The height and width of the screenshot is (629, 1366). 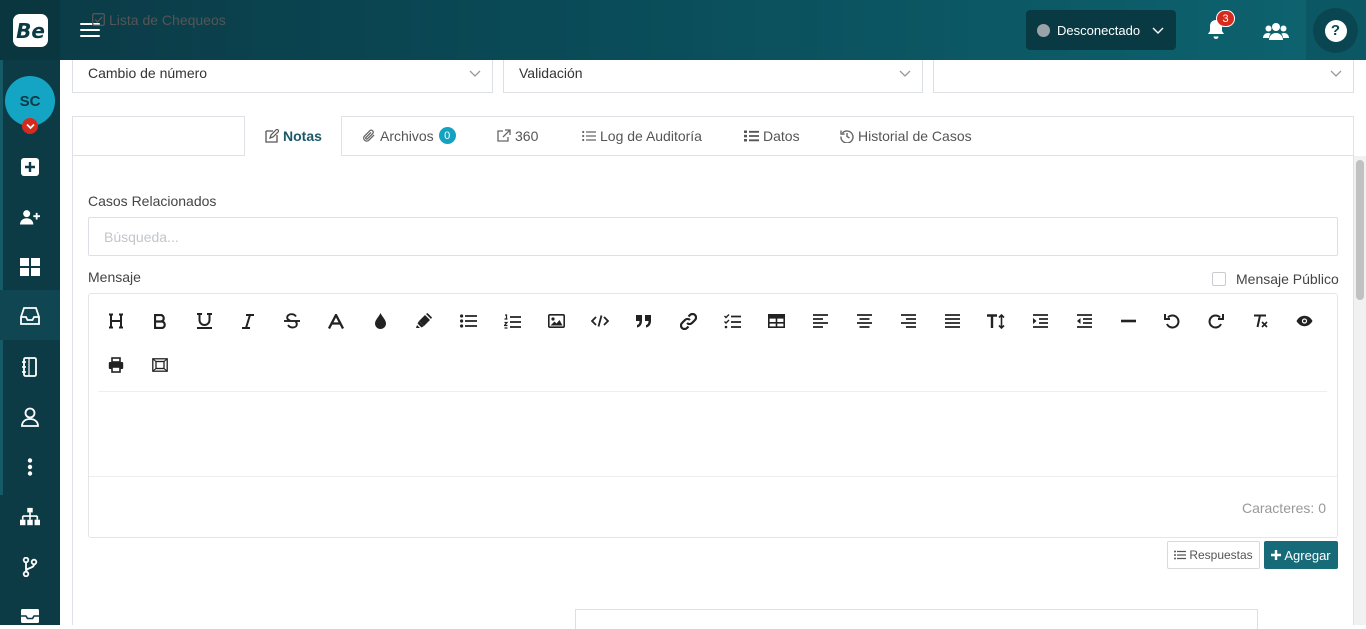 I want to click on notifications-badge: 3, so click(x=1225, y=18).